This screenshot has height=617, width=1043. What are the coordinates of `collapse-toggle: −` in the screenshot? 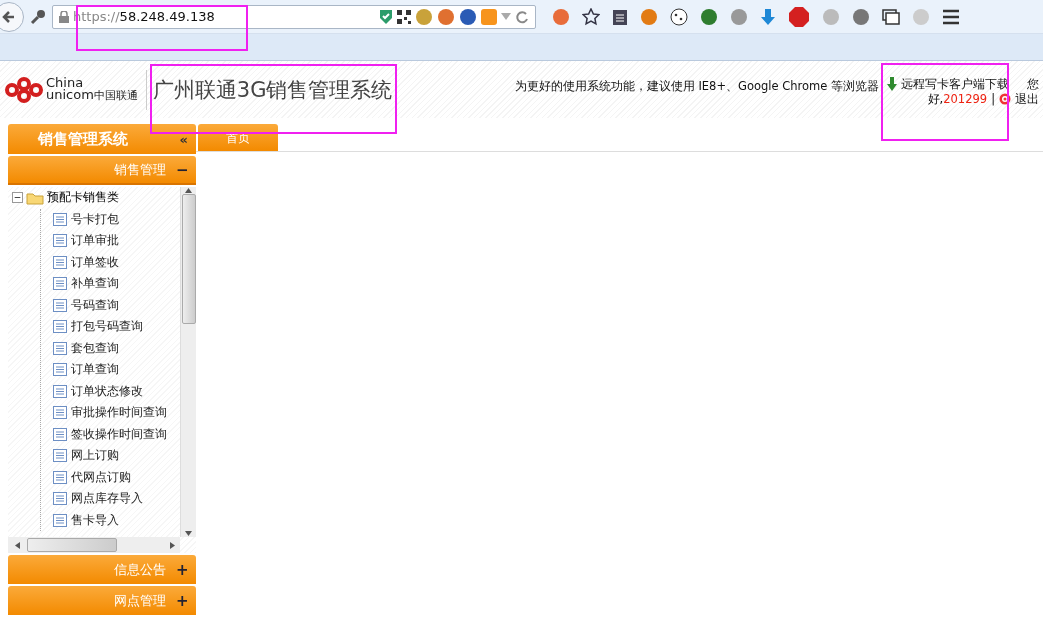 It's located at (17, 198).